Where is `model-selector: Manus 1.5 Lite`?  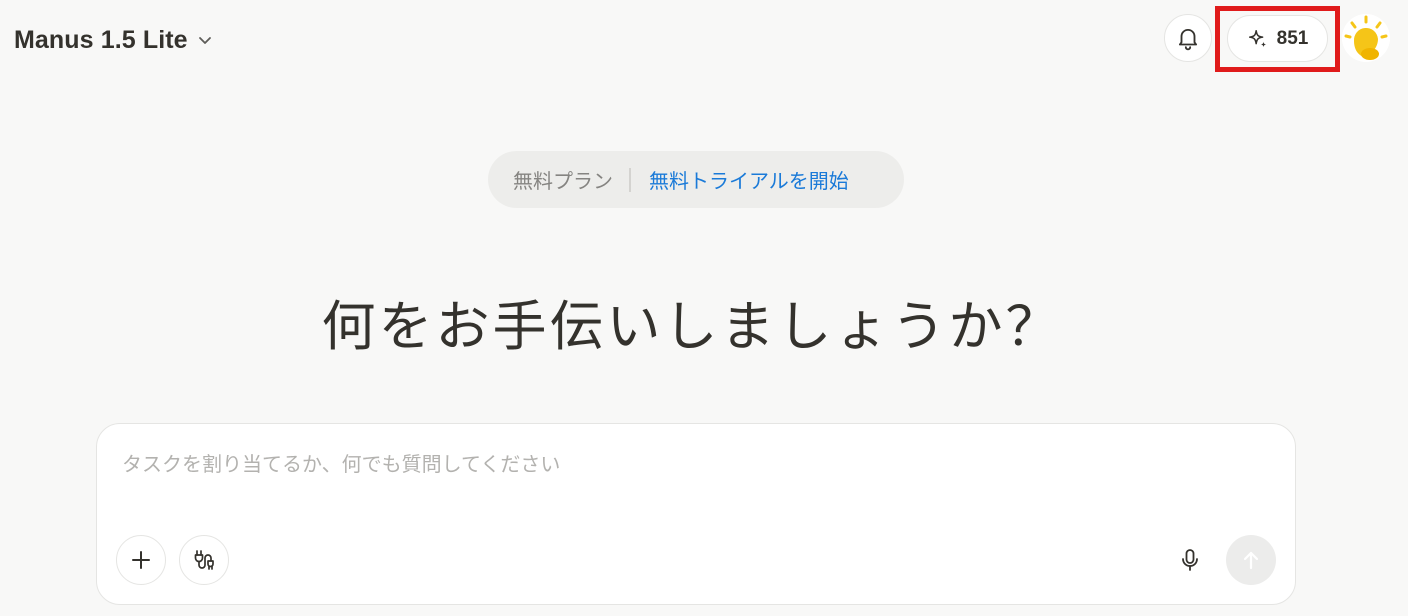 model-selector: Manus 1.5 Lite is located at coordinates (114, 40).